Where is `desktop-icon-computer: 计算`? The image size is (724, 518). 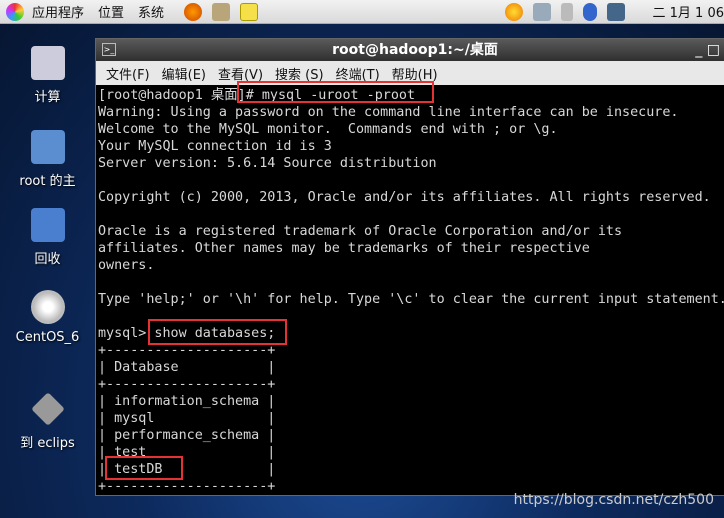
desktop-icon-computer: 计算 is located at coordinates (47, 75).